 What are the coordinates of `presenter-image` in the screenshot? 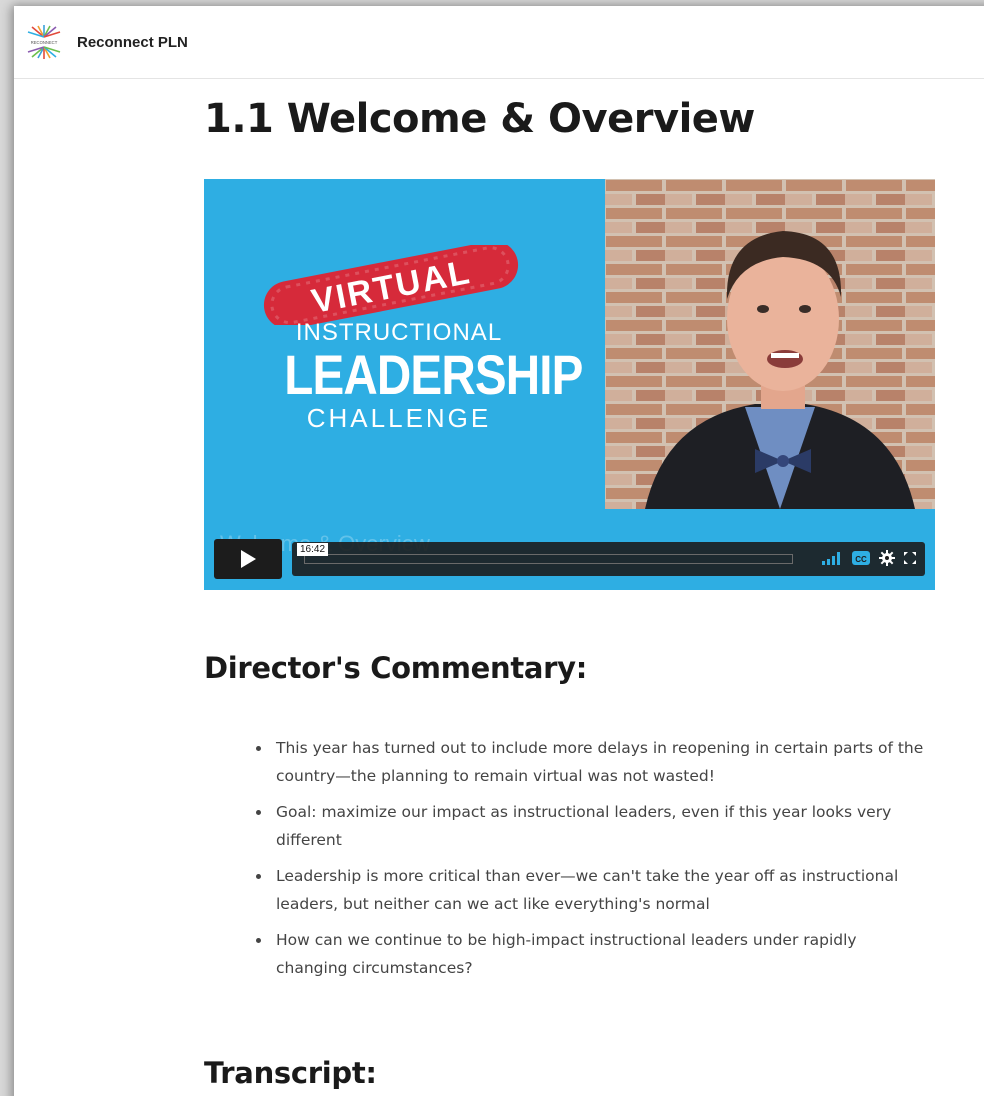 It's located at (770, 344).